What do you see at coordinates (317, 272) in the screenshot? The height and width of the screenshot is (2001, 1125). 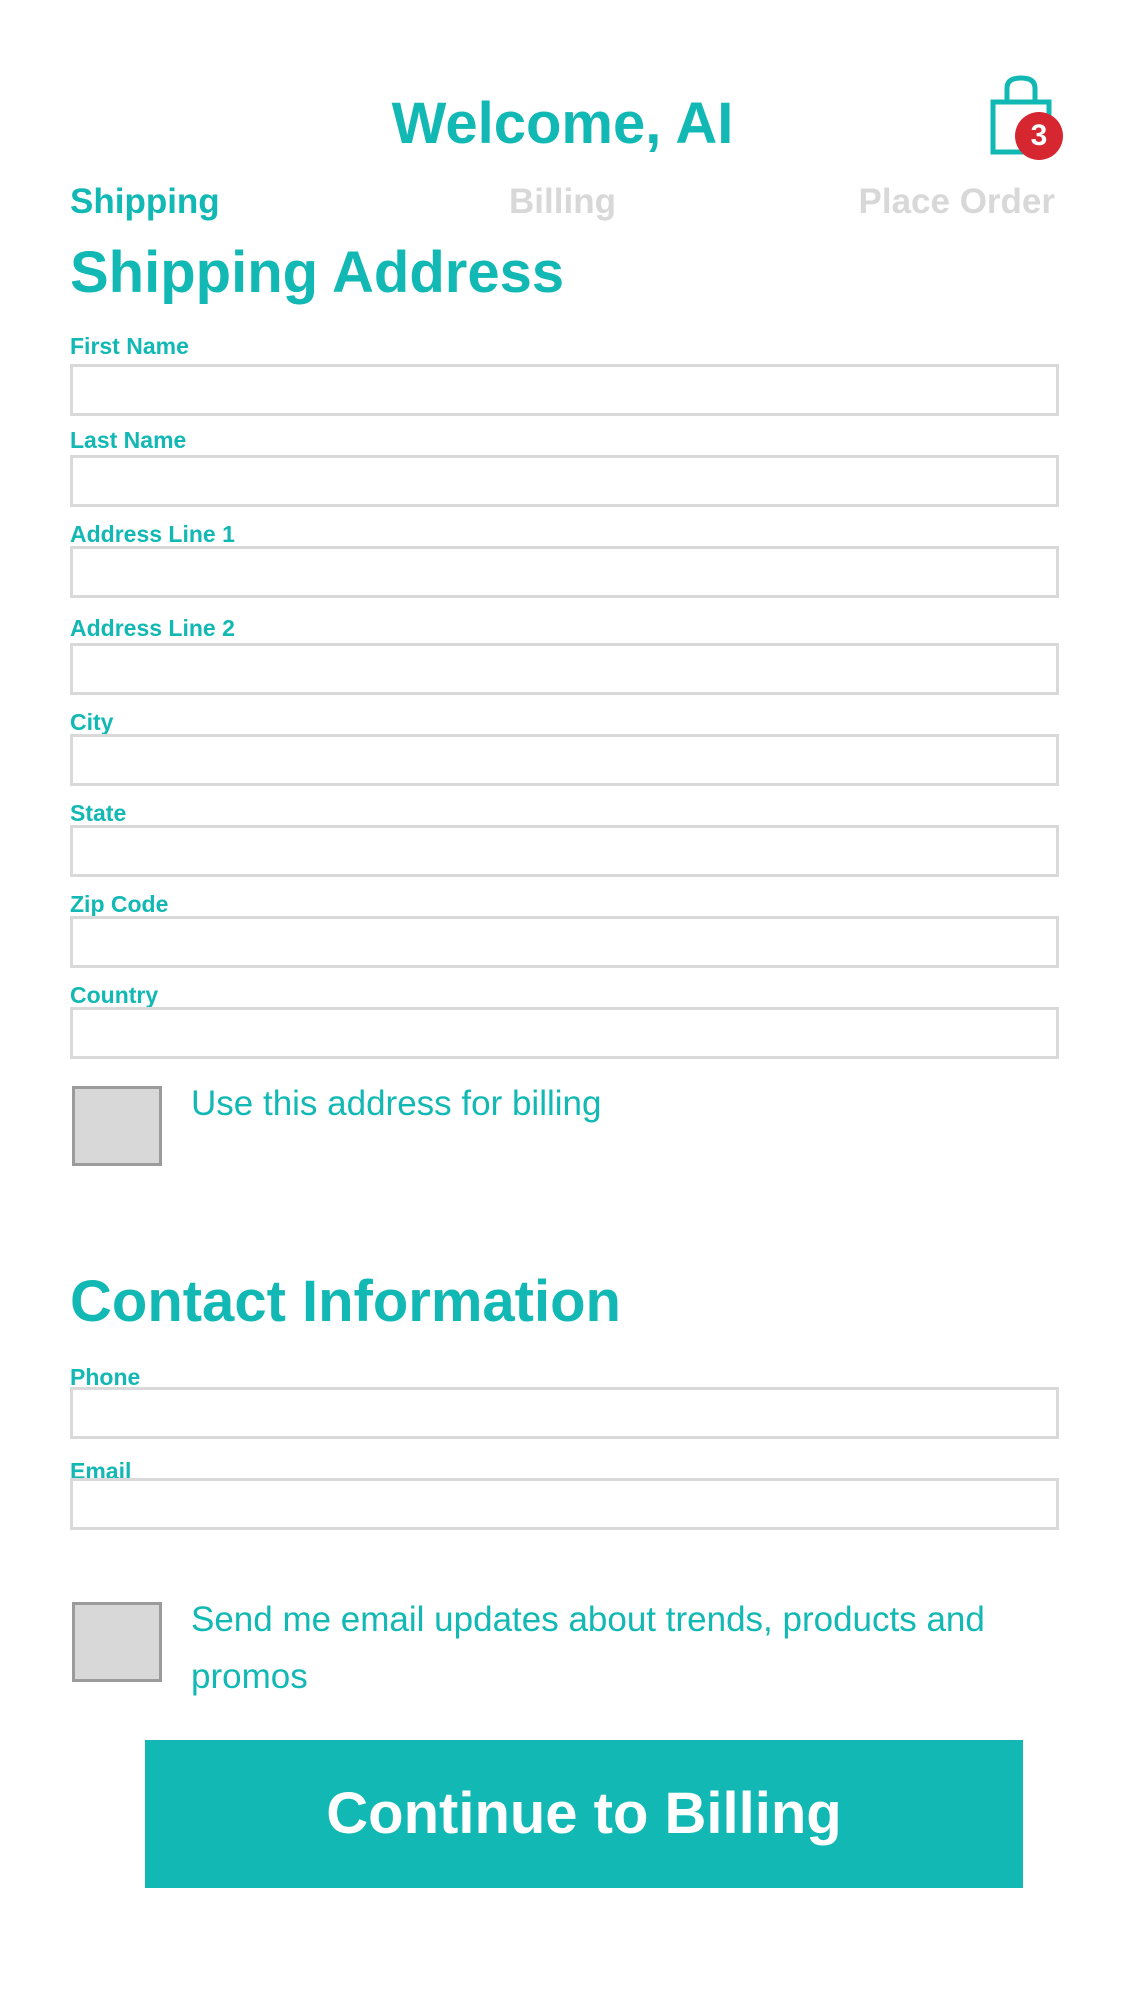 I see `shipping-address-heading: Shipping Address` at bounding box center [317, 272].